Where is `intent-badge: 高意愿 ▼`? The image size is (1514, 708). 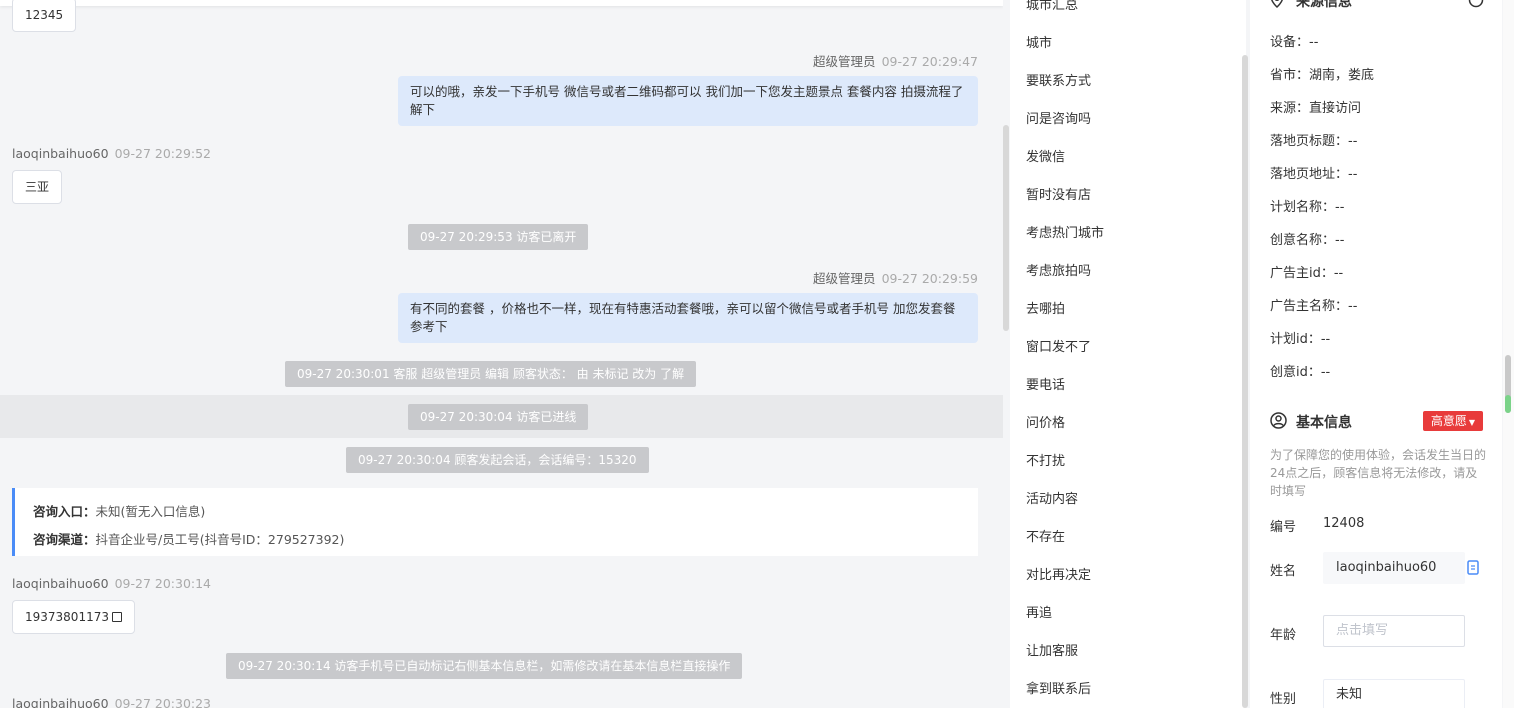 intent-badge: 高意愿 ▼ is located at coordinates (1453, 421).